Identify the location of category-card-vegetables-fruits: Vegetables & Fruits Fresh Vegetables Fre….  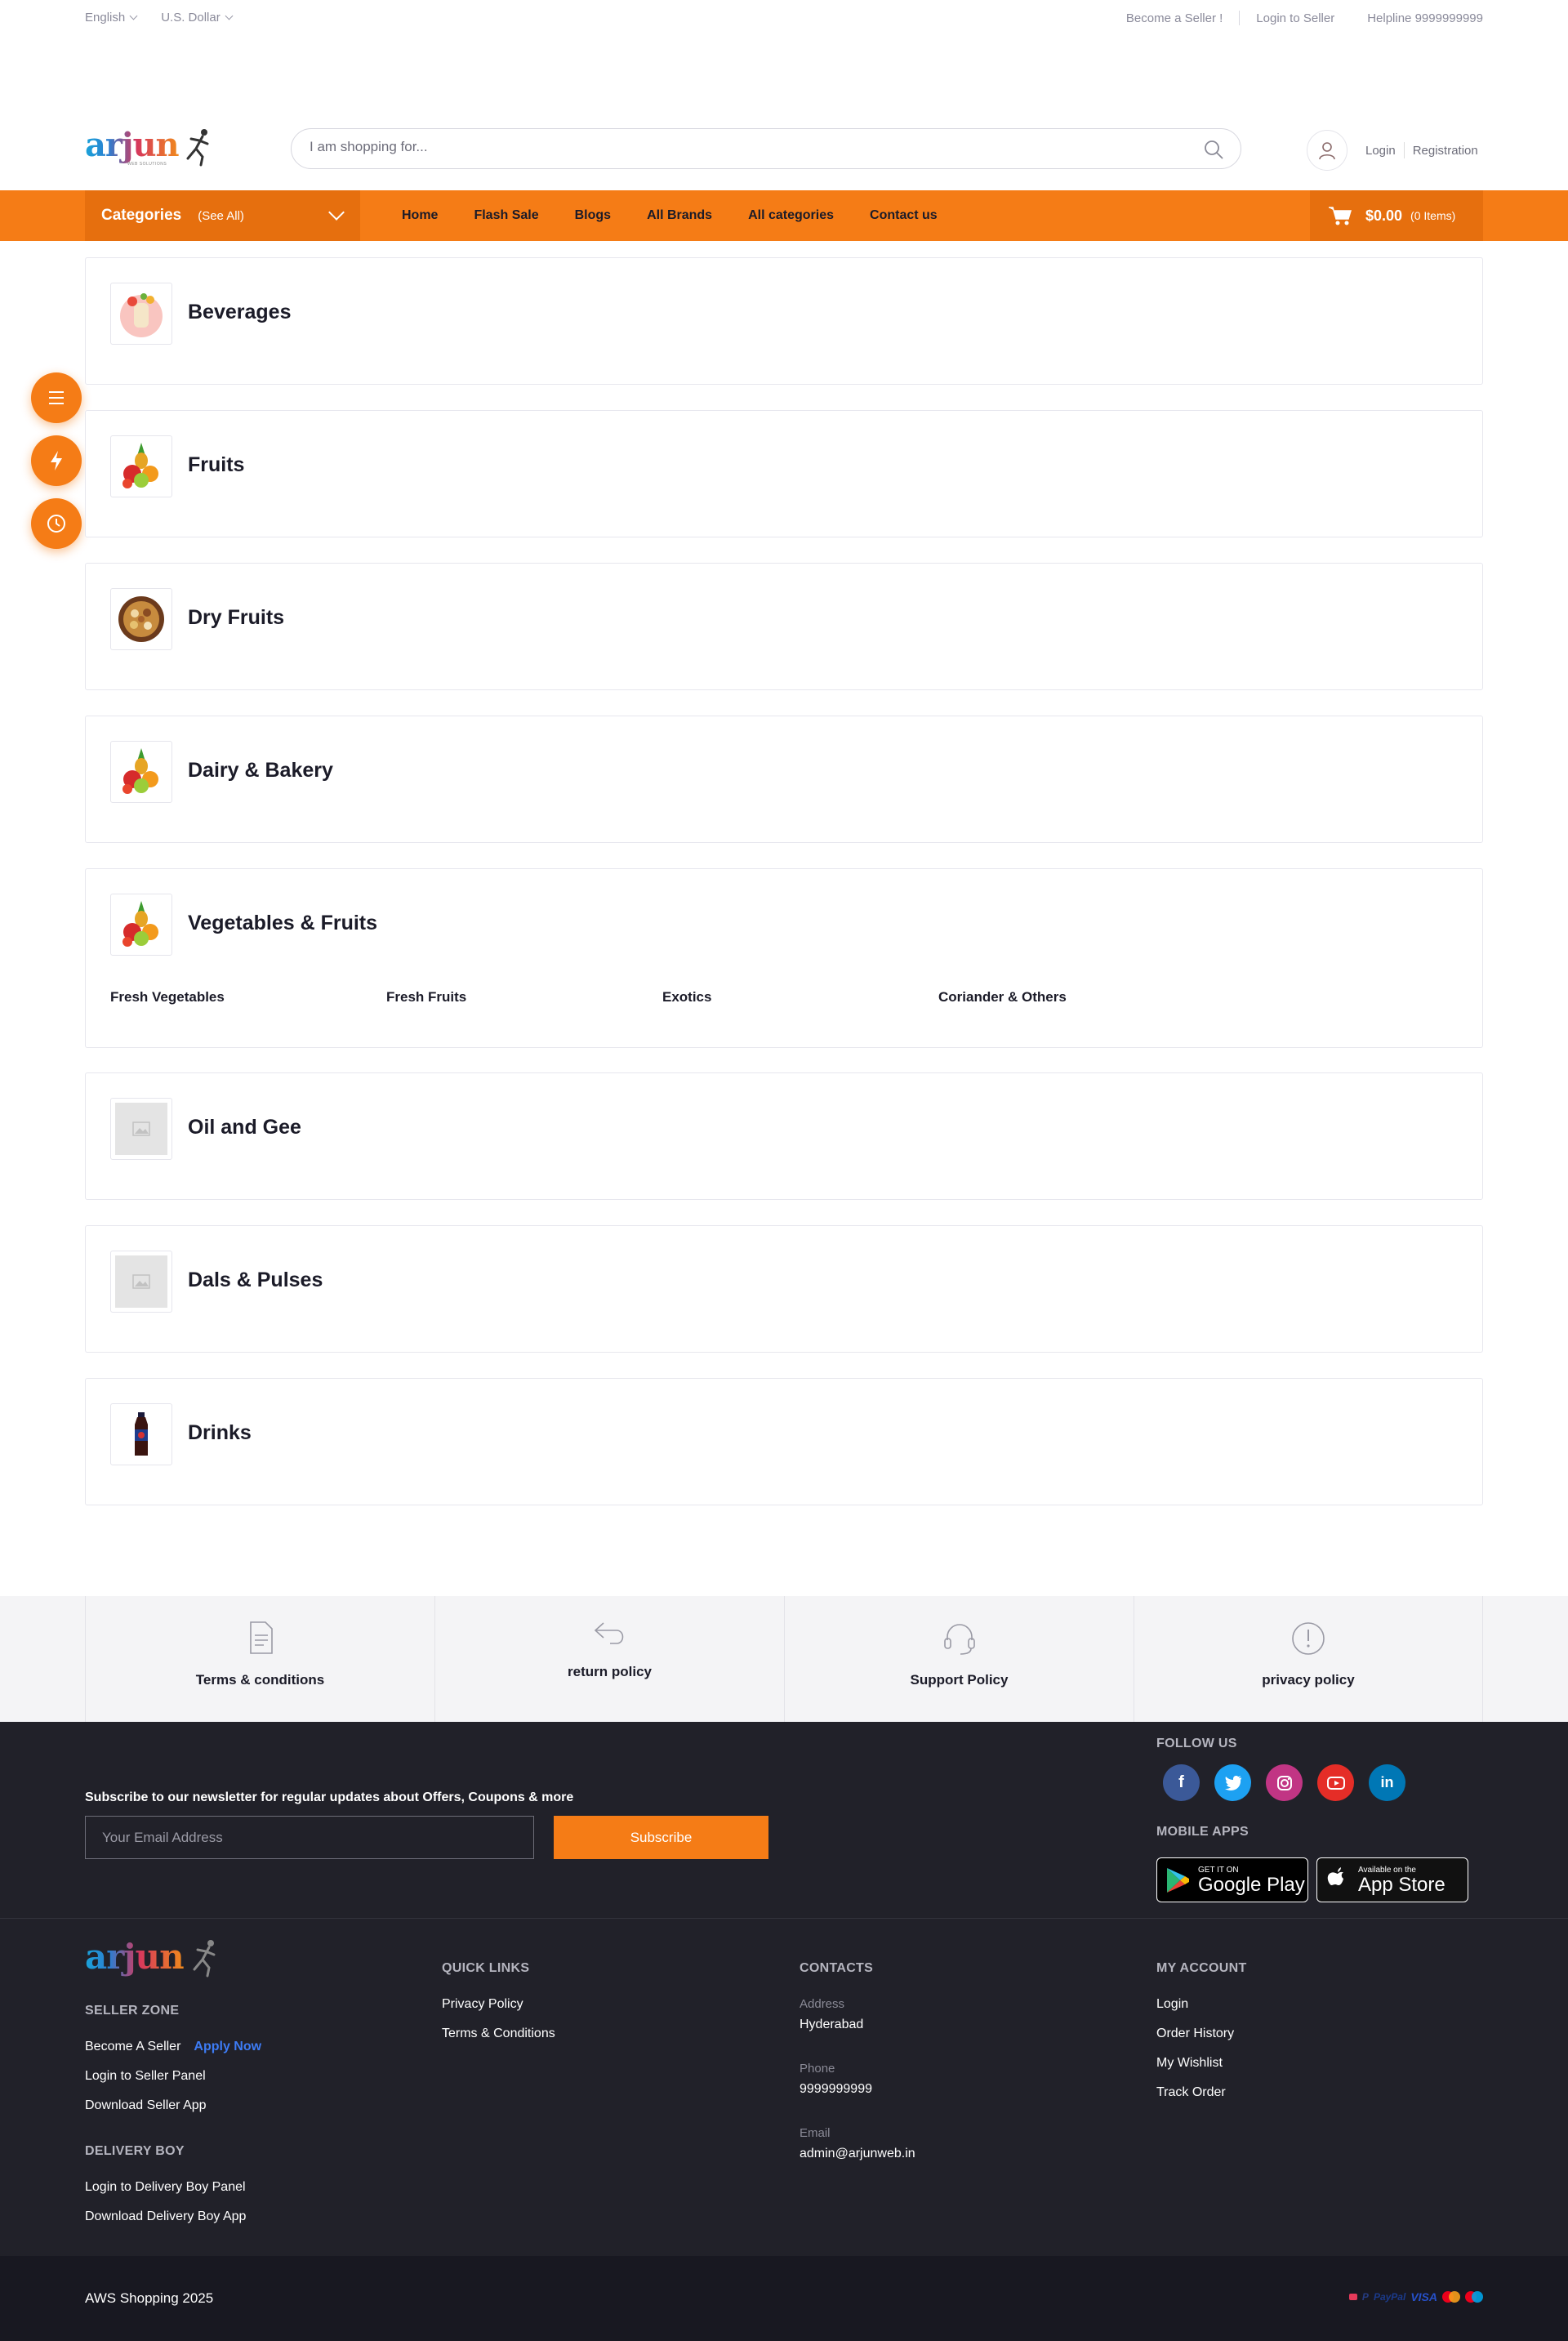
(784, 958).